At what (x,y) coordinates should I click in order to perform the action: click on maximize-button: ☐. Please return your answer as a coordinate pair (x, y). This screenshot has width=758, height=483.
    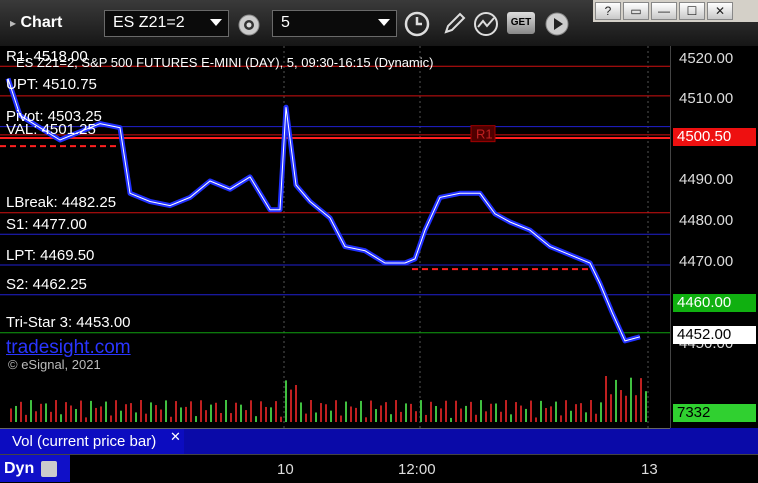
    Looking at the image, I should click on (692, 11).